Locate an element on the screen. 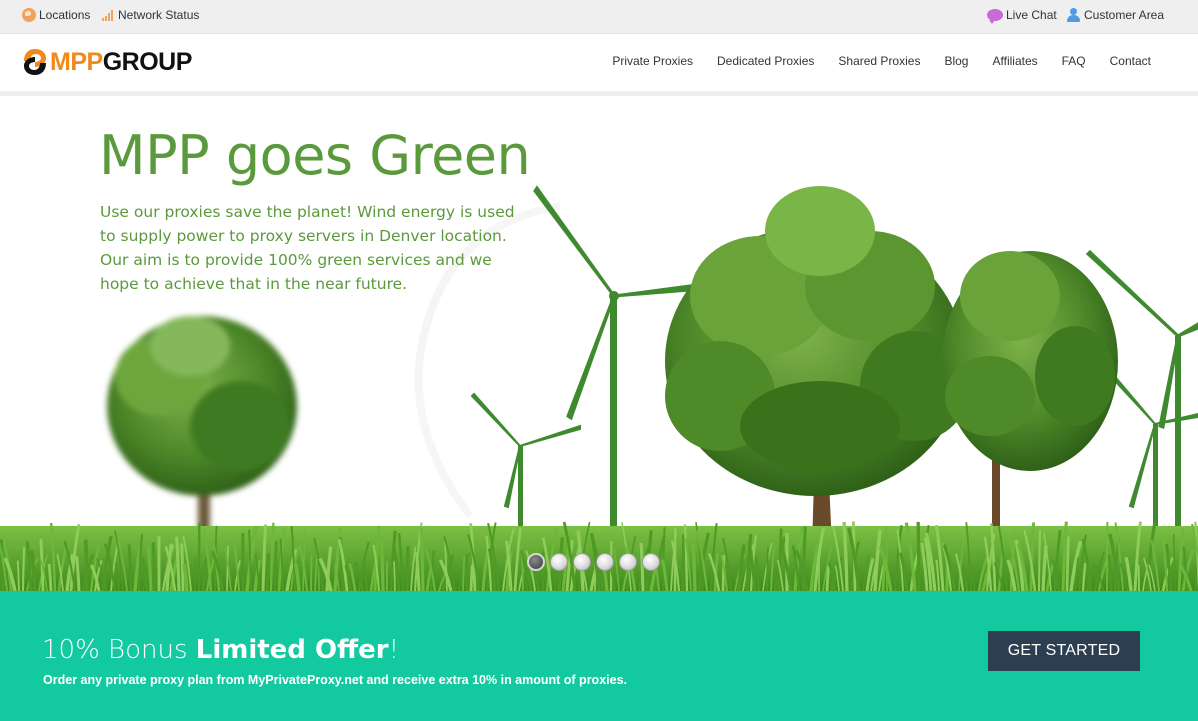 The width and height of the screenshot is (1198, 721). slider-pagination is located at coordinates (593, 562).